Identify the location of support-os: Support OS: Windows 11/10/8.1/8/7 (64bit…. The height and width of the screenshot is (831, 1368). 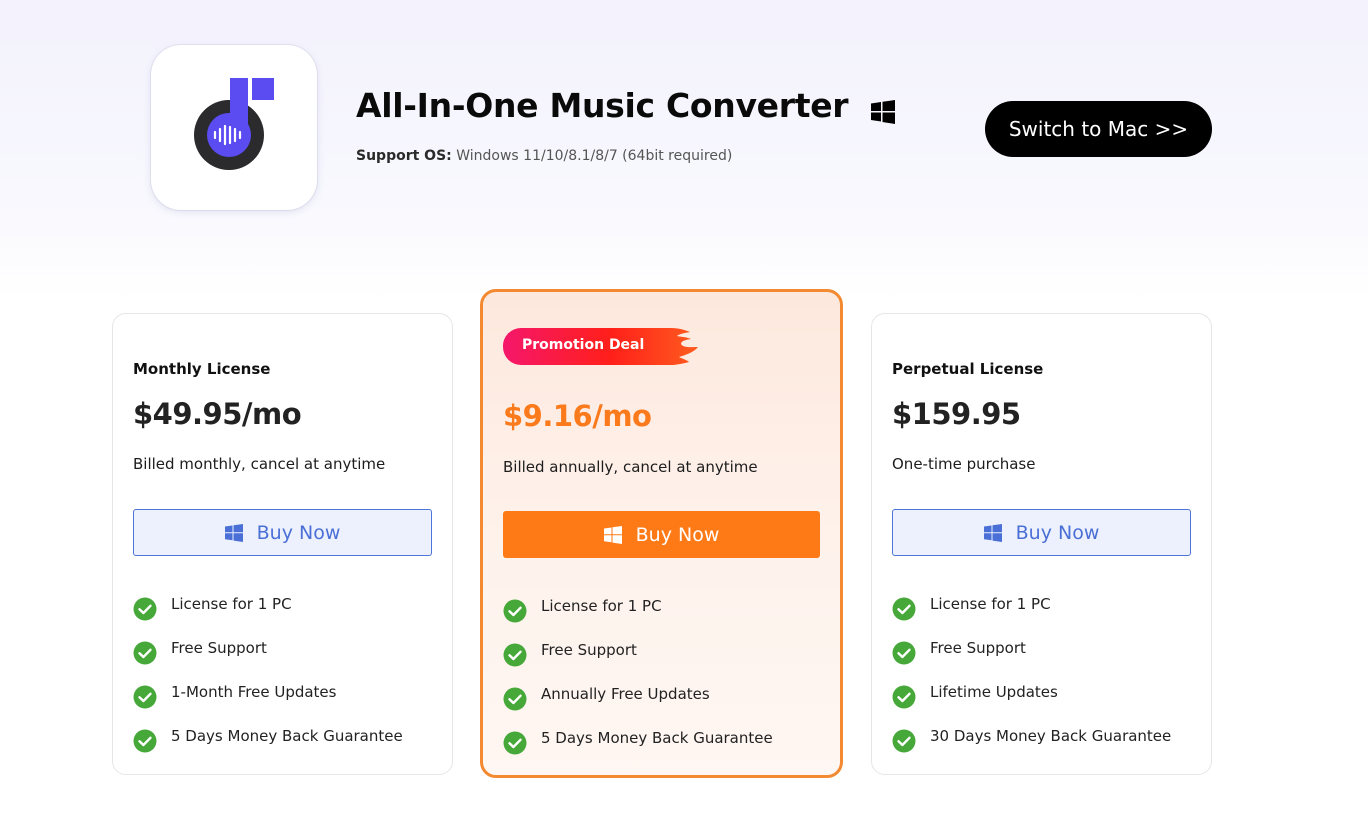
(544, 156).